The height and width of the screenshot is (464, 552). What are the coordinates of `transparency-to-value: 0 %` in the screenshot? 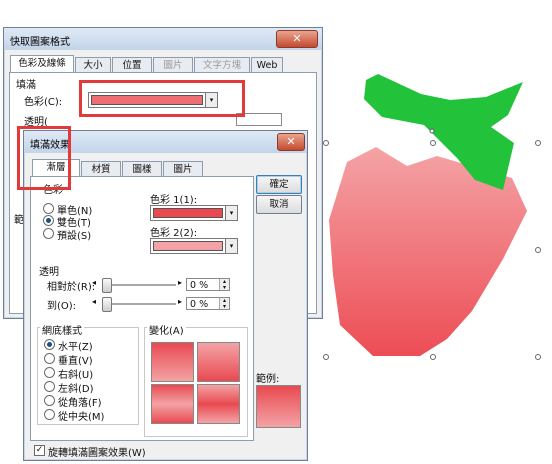 It's located at (199, 304).